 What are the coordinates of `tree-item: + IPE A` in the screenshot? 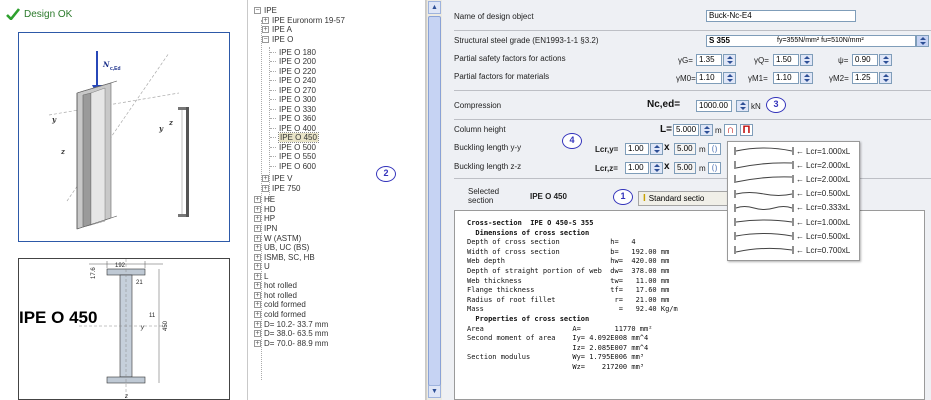 It's located at (277, 29).